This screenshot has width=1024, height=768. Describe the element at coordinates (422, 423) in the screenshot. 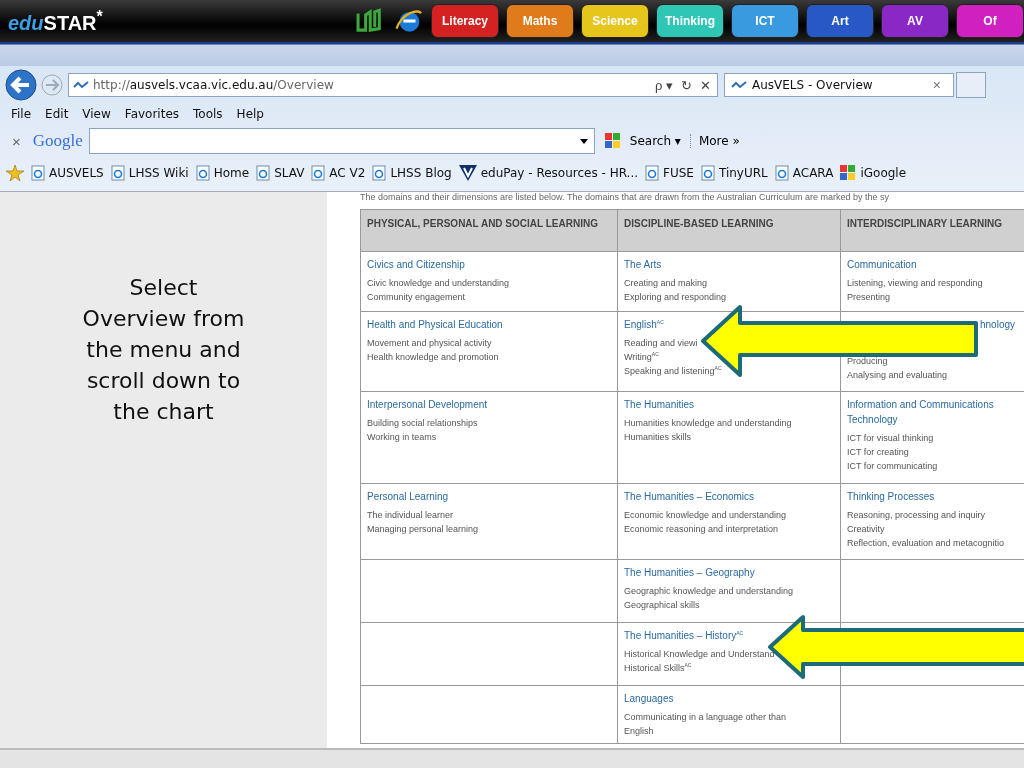

I see `dimension-text: Building social relationships` at that location.